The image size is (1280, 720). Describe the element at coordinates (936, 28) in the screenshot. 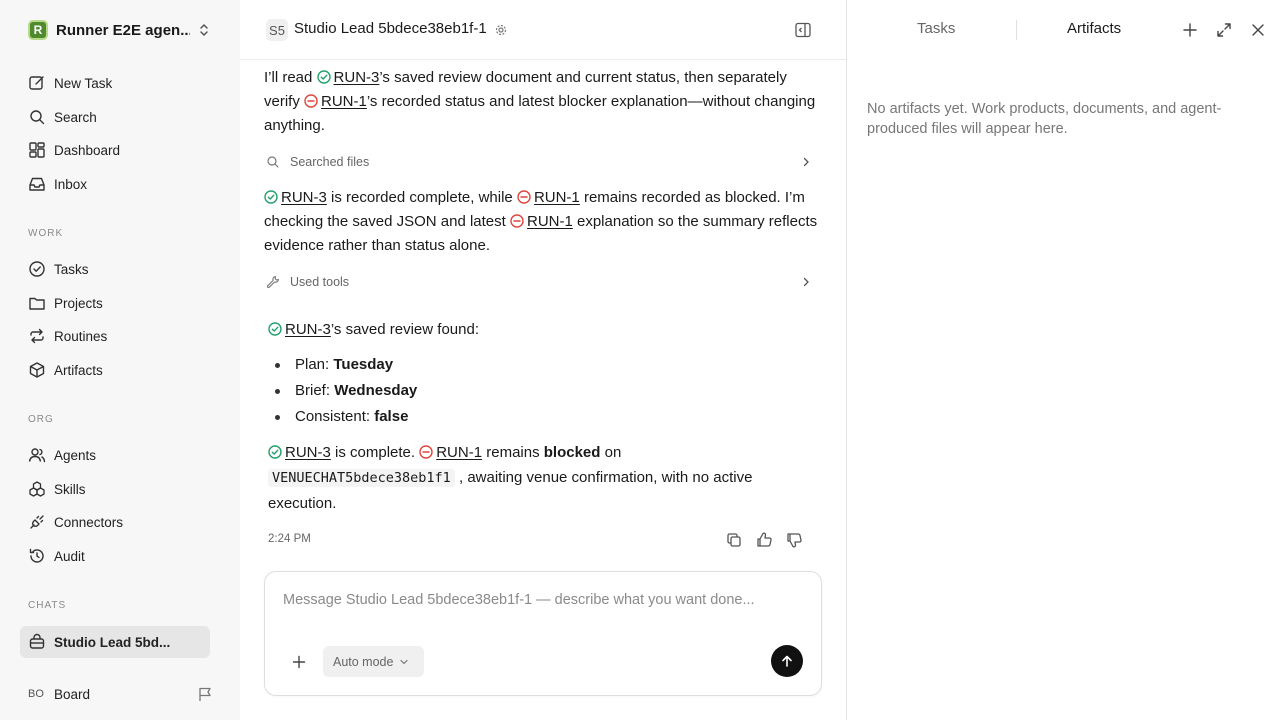

I see `tab-tasks: Tasks` at that location.